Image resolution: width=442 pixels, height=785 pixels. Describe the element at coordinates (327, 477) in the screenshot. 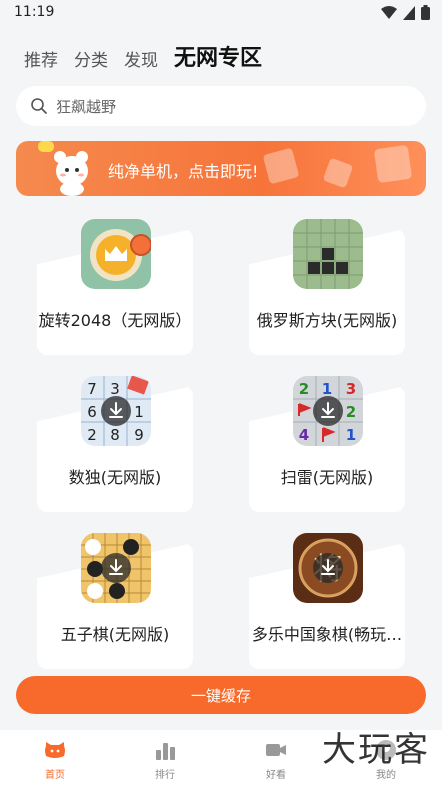

I see `game-title: 扫雷(无网版)` at that location.